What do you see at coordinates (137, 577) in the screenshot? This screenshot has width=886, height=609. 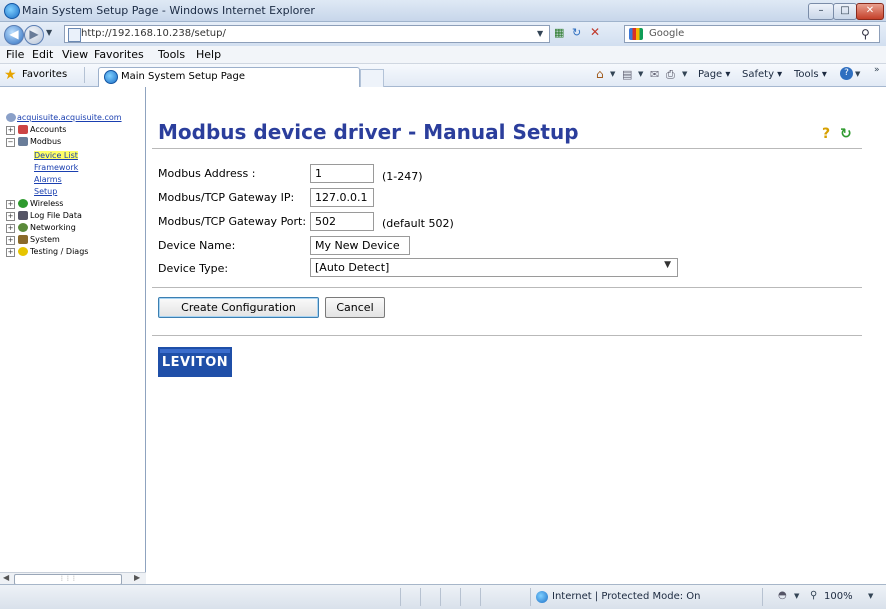 I see `scroll-right-icon: ▶` at bounding box center [137, 577].